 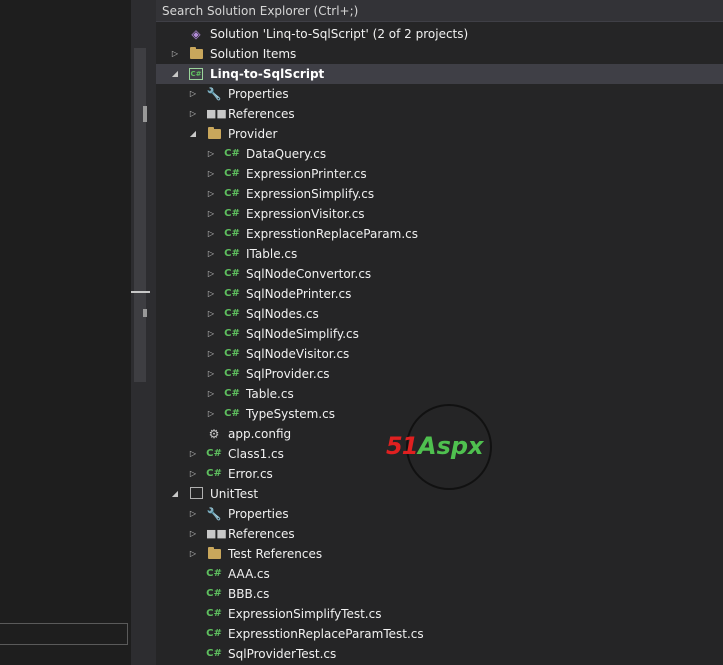 What do you see at coordinates (140, 215) in the screenshot?
I see `editor-scrollbar-thumb` at bounding box center [140, 215].